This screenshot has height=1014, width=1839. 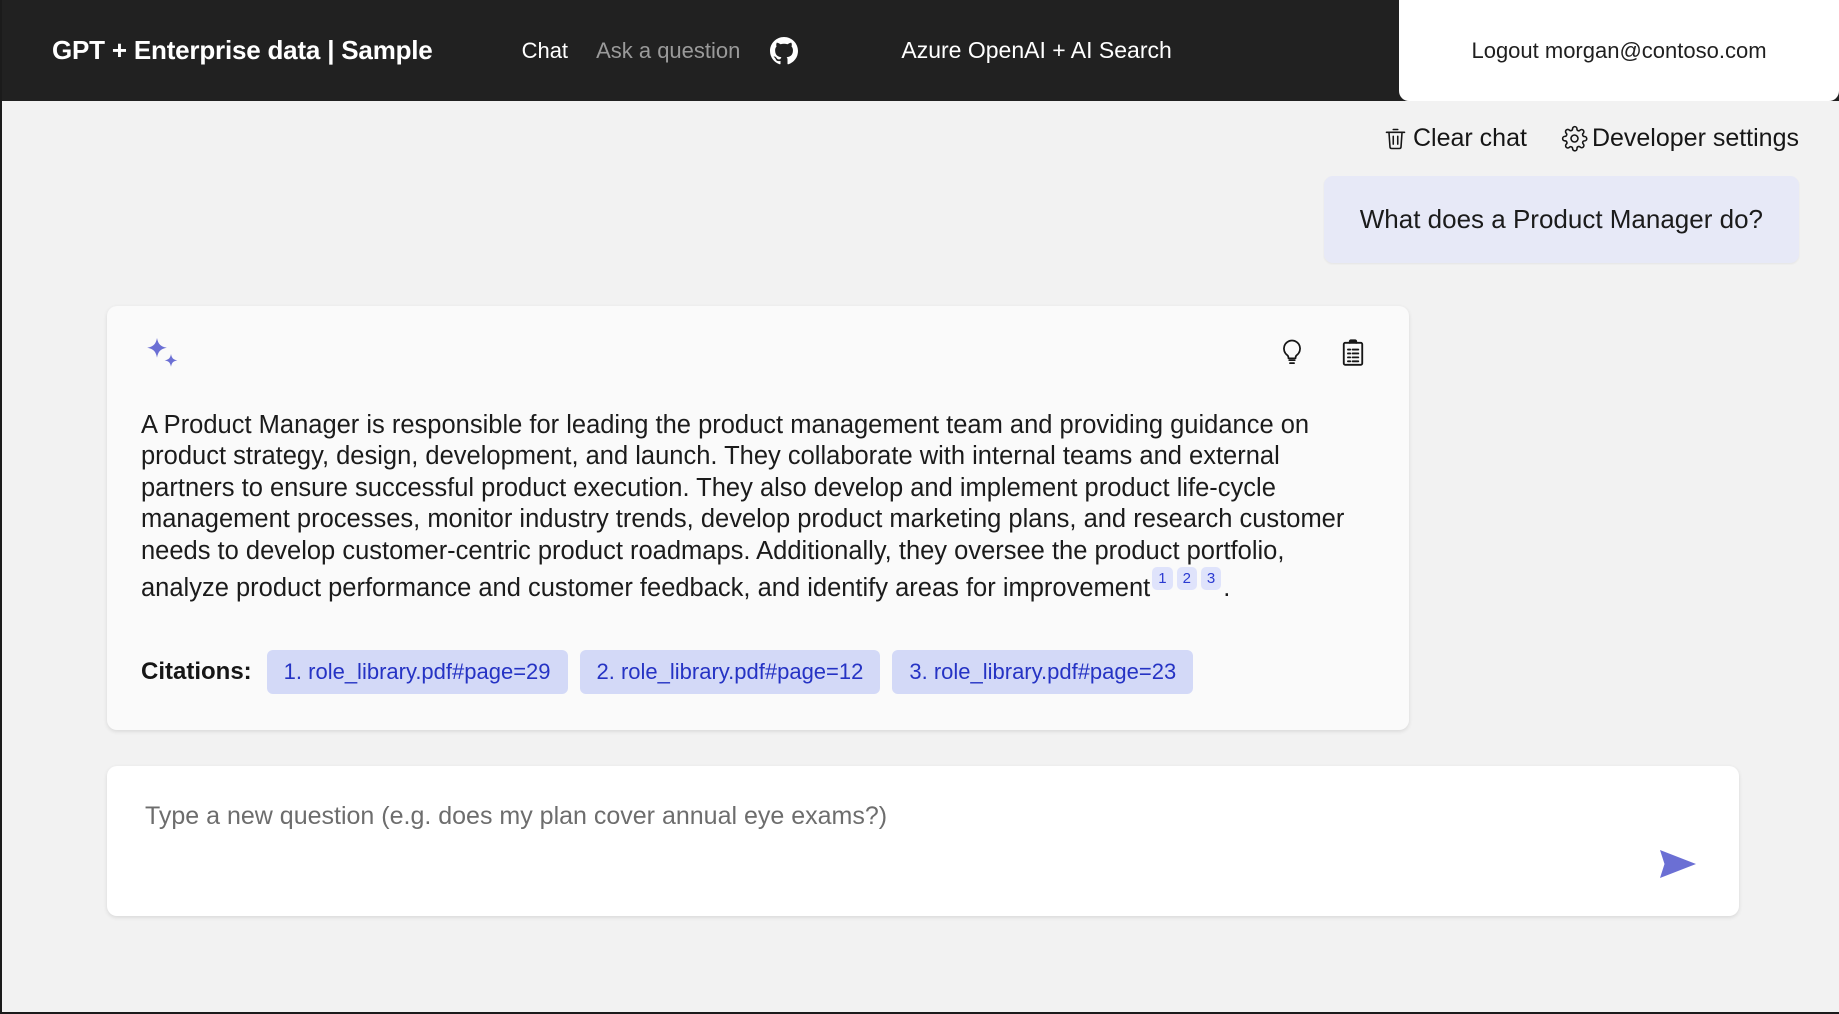 I want to click on gear-icon, so click(x=1574, y=138).